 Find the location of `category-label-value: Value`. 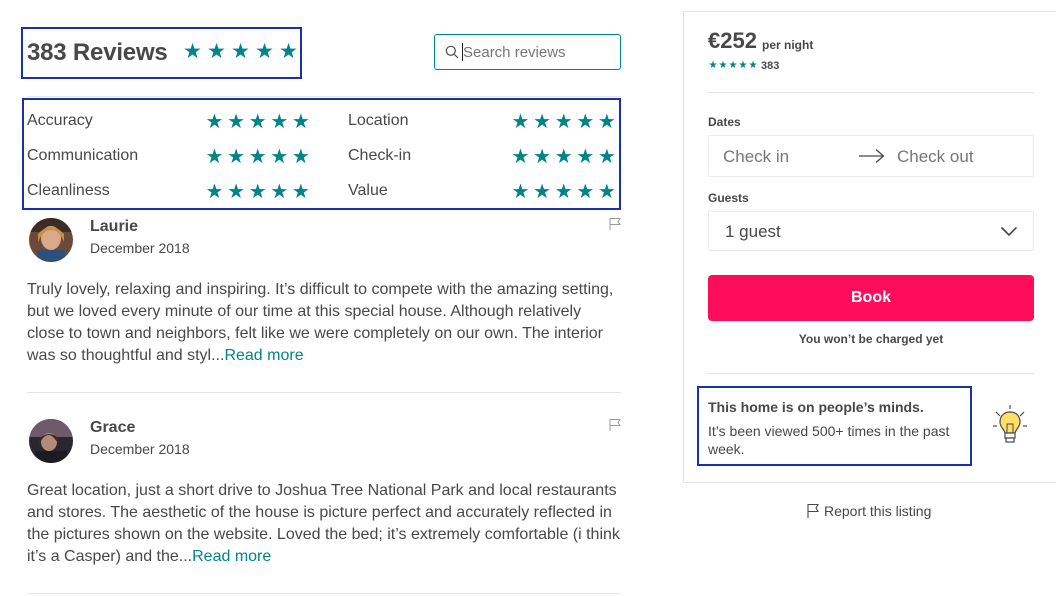

category-label-value: Value is located at coordinates (368, 190).